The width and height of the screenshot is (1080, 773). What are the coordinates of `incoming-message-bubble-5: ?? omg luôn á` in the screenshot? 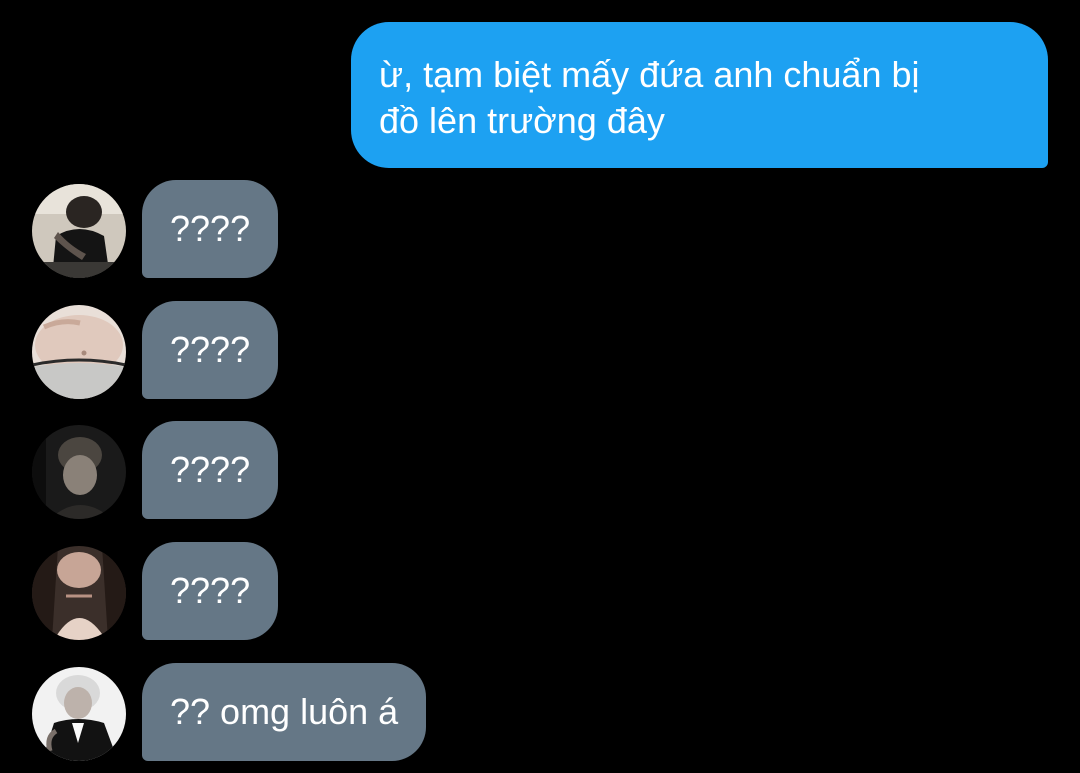 It's located at (284, 712).